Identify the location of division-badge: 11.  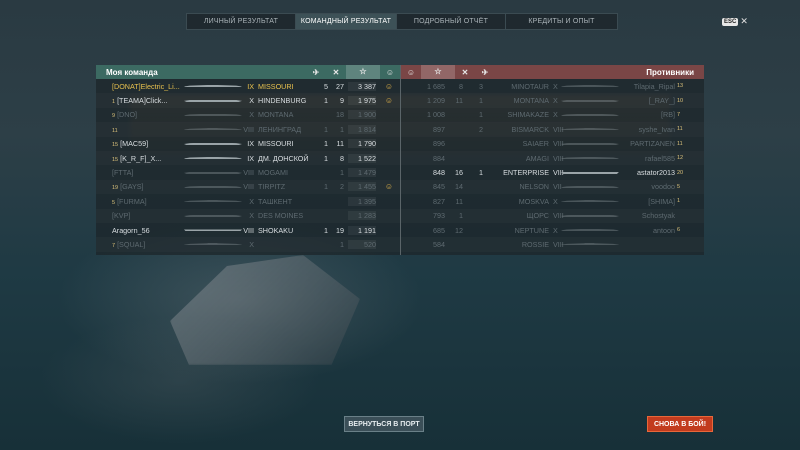
(680, 129).